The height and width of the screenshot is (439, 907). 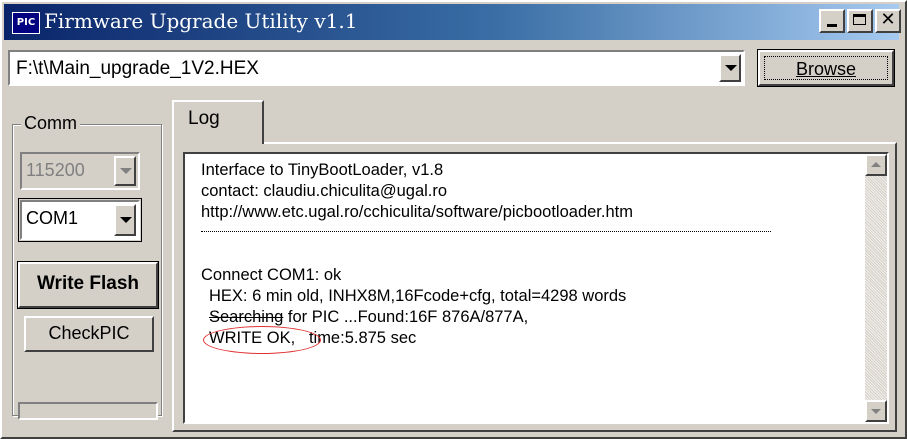 I want to click on scroll-down-button, so click(x=876, y=411).